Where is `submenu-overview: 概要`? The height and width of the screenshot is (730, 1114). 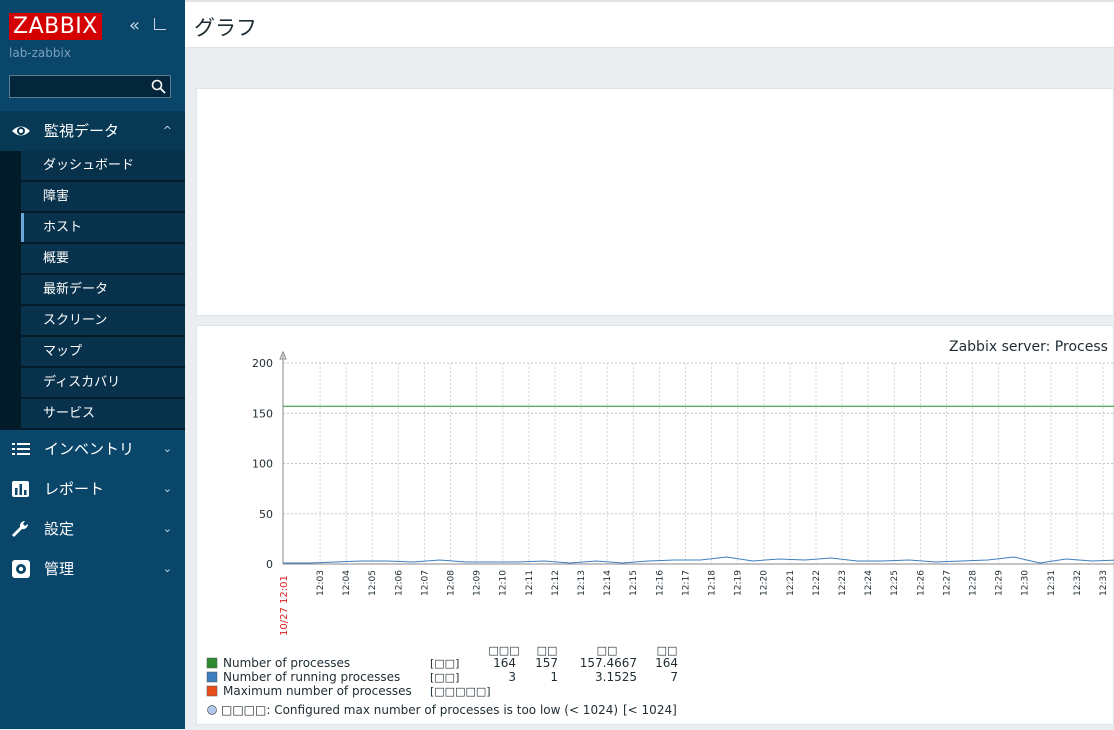
submenu-overview: 概要 is located at coordinates (103, 259).